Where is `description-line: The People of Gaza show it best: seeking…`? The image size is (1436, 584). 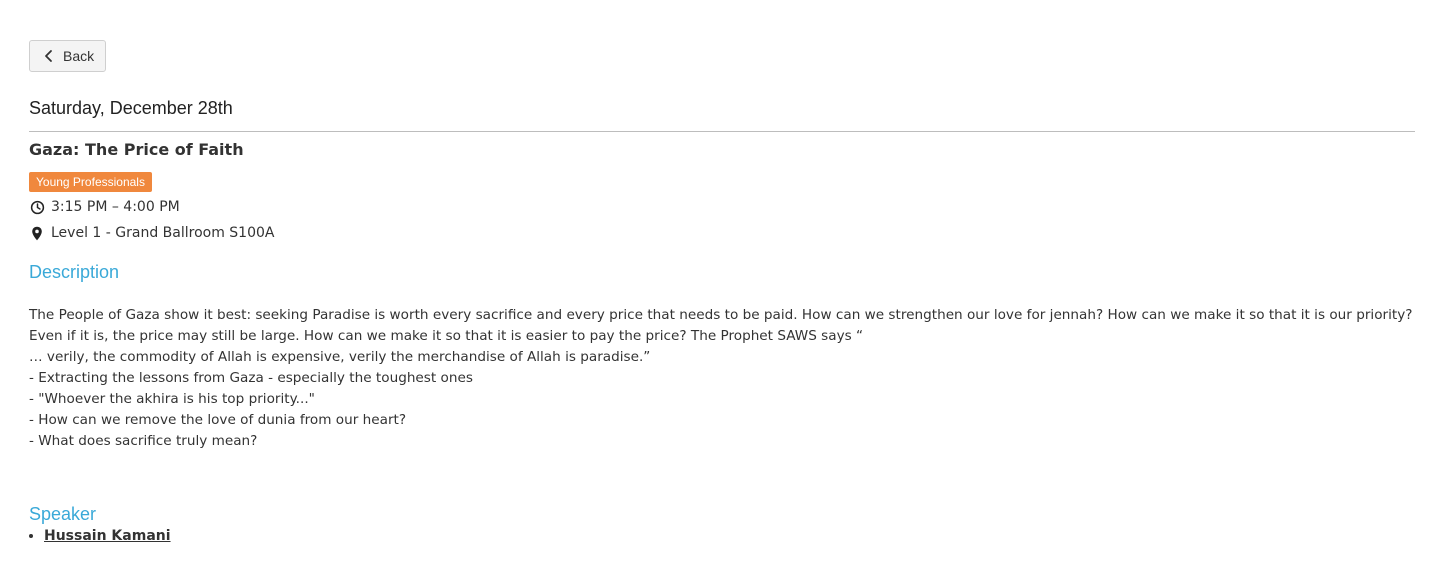
description-line: The People of Gaza show it best: seeking… is located at coordinates (721, 325).